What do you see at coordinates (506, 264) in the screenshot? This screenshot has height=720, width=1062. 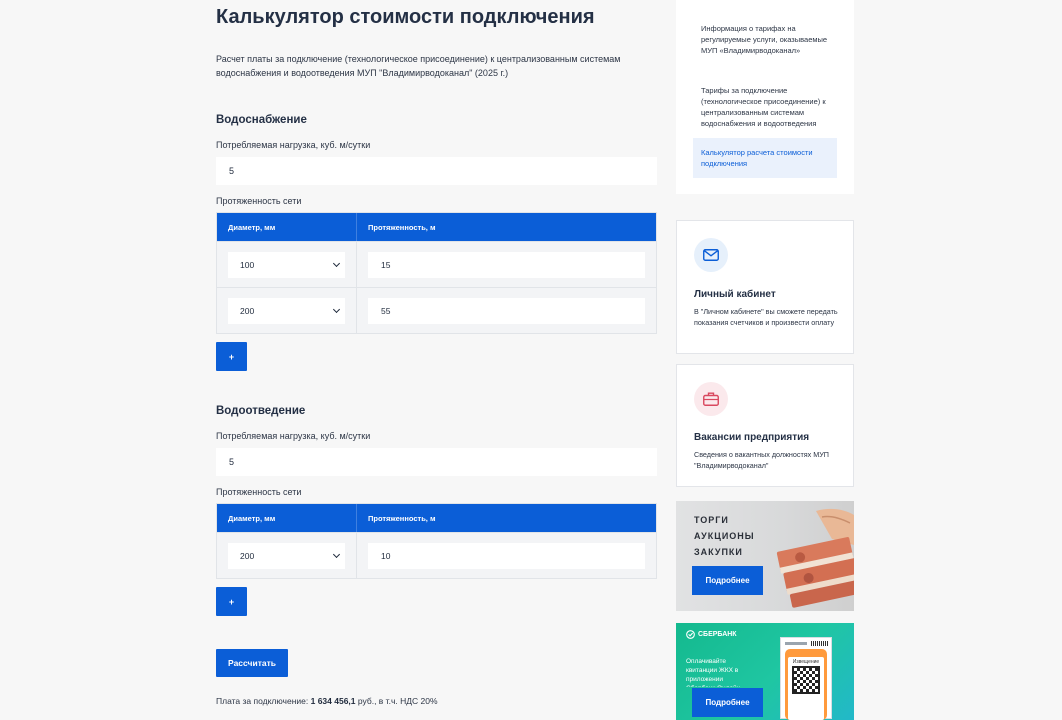 I see `length-input: 15` at bounding box center [506, 264].